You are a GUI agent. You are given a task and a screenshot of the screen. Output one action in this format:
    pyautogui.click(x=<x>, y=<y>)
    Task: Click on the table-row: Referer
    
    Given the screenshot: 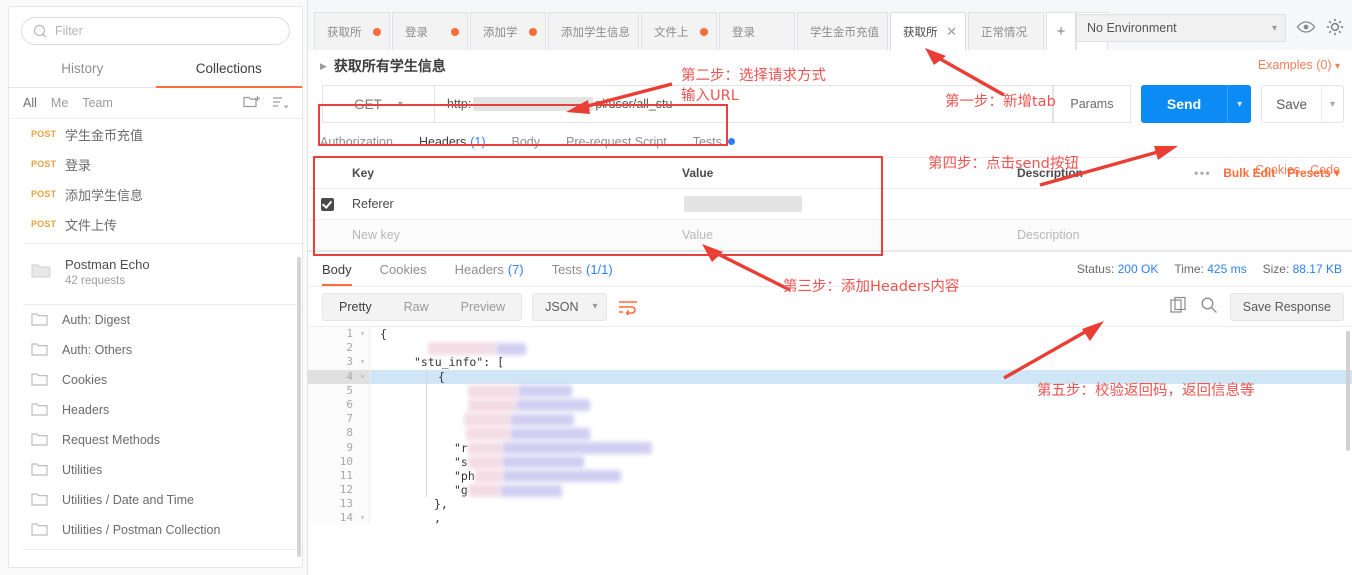 What is the action you would take?
    pyautogui.click(x=830, y=204)
    